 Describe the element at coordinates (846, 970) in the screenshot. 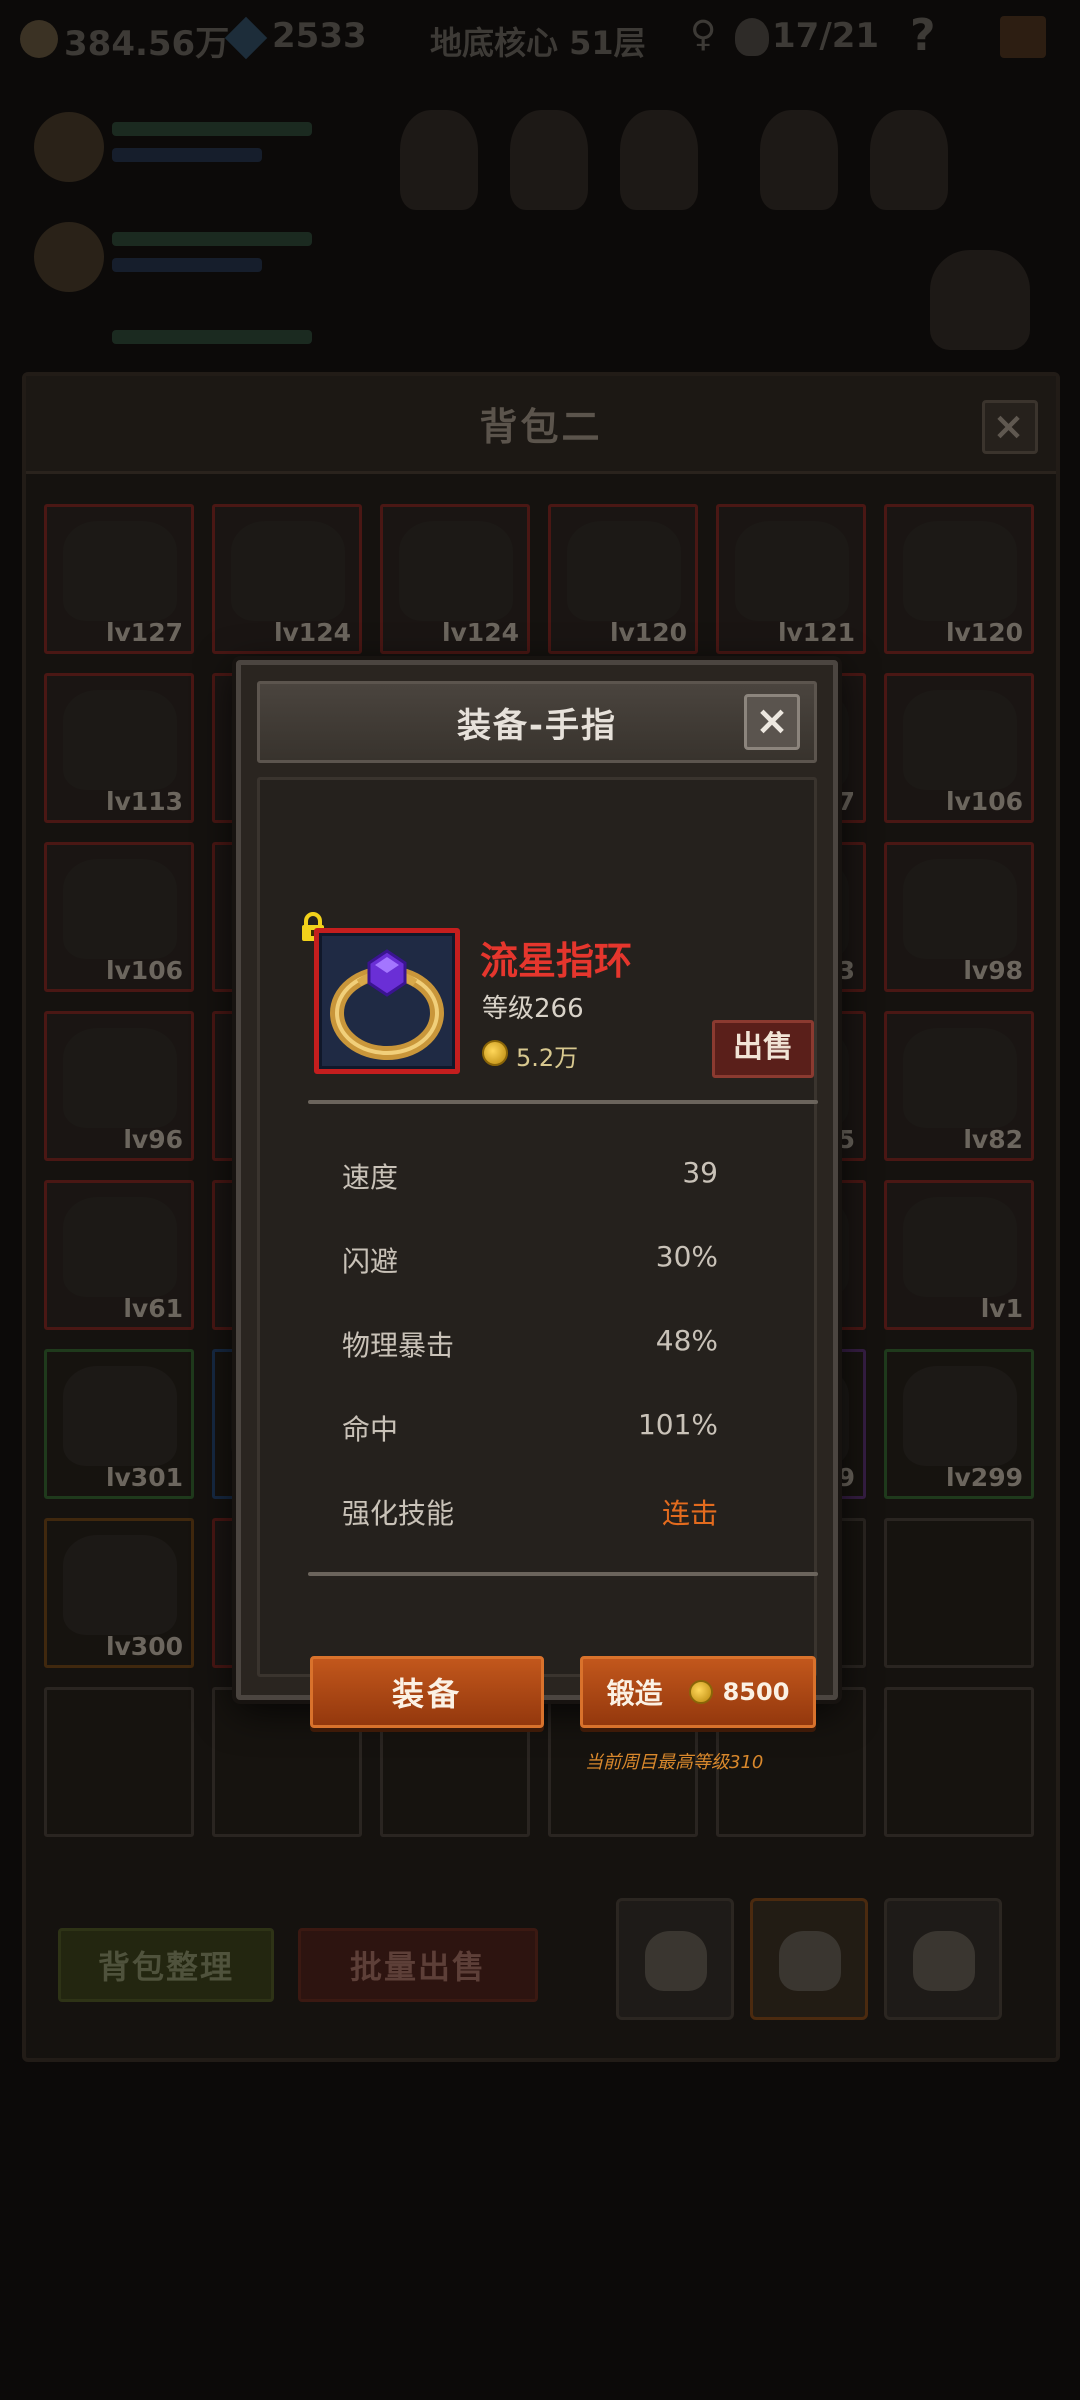

I see `item-level-label: 3` at that location.